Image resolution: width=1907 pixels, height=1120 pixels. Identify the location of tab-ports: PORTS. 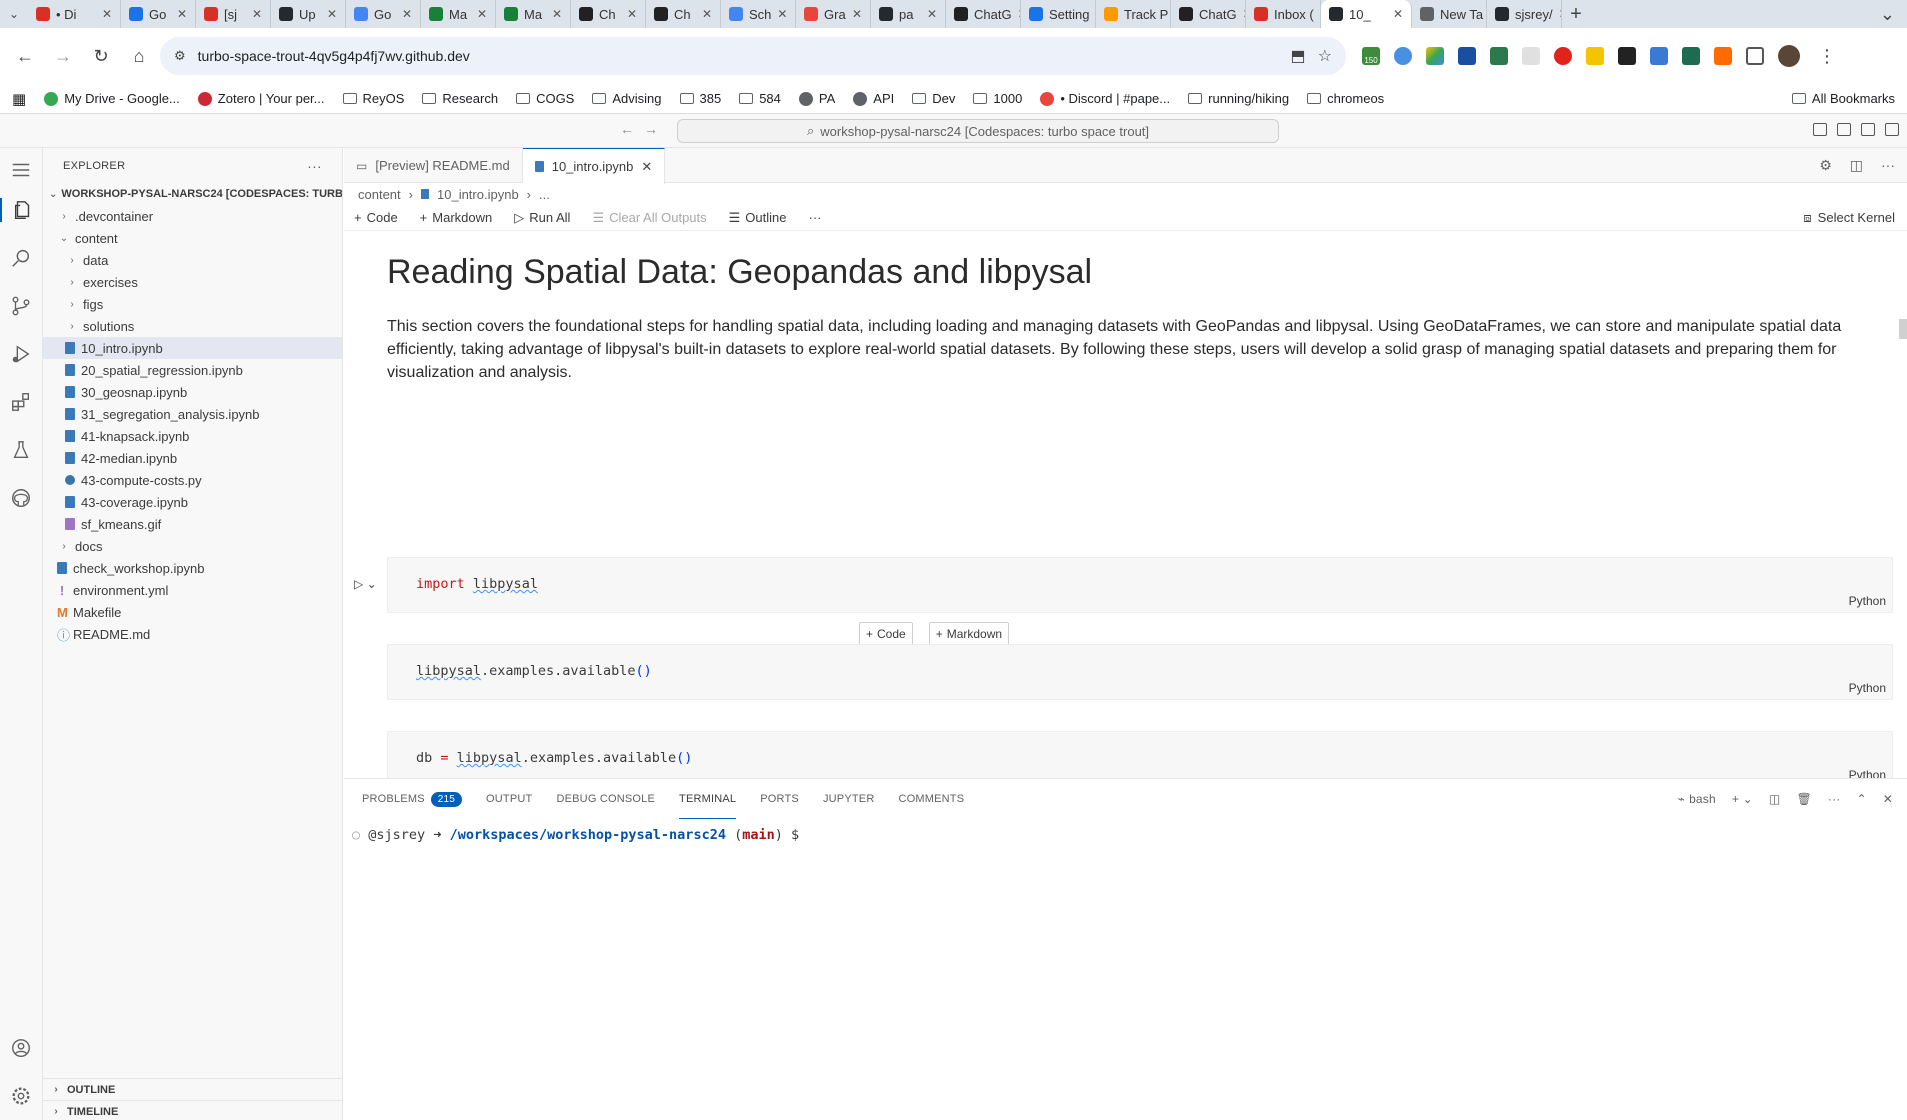
(779, 799).